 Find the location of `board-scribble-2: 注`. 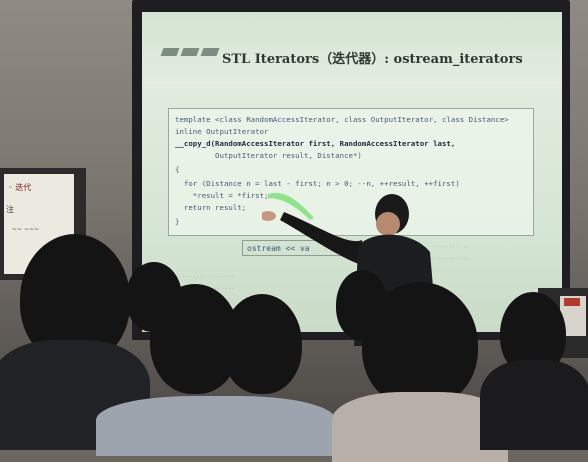

board-scribble-2: 注 is located at coordinates (10, 209).